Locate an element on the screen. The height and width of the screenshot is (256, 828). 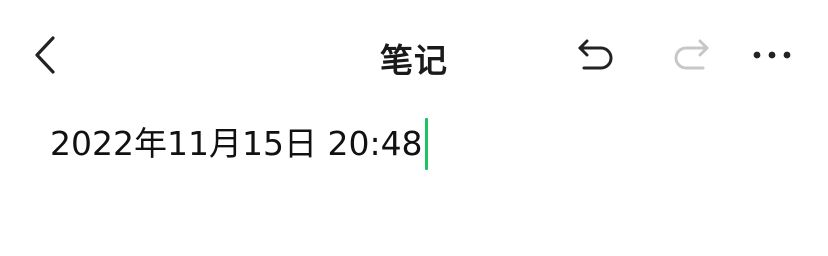
chevron-left-icon is located at coordinates (45, 55).